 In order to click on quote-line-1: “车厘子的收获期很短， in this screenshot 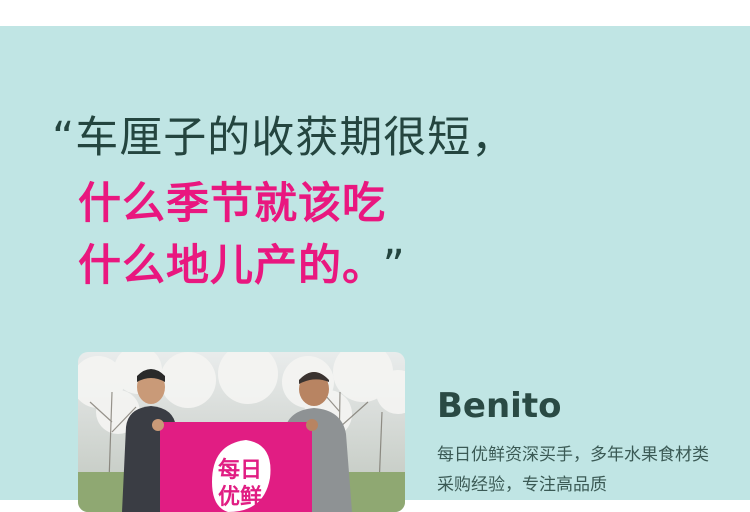, I will do `click(283, 138)`.